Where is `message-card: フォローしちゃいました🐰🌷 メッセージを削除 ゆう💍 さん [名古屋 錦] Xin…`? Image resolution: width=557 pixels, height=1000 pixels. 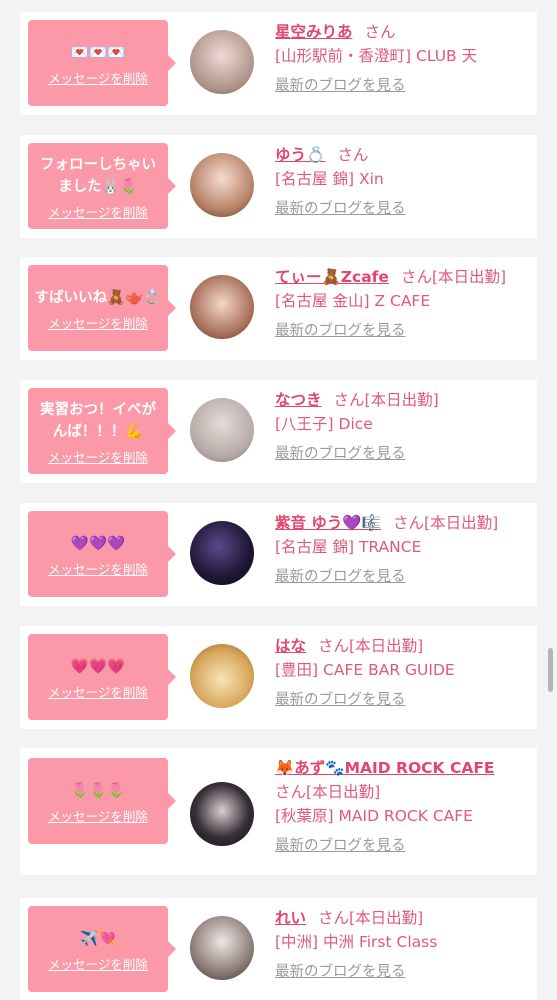
message-card: フォローしちゃいました🐰🌷 メッセージを削除 ゆう💍 さん [名古屋 錦] Xin… is located at coordinates (278, 186).